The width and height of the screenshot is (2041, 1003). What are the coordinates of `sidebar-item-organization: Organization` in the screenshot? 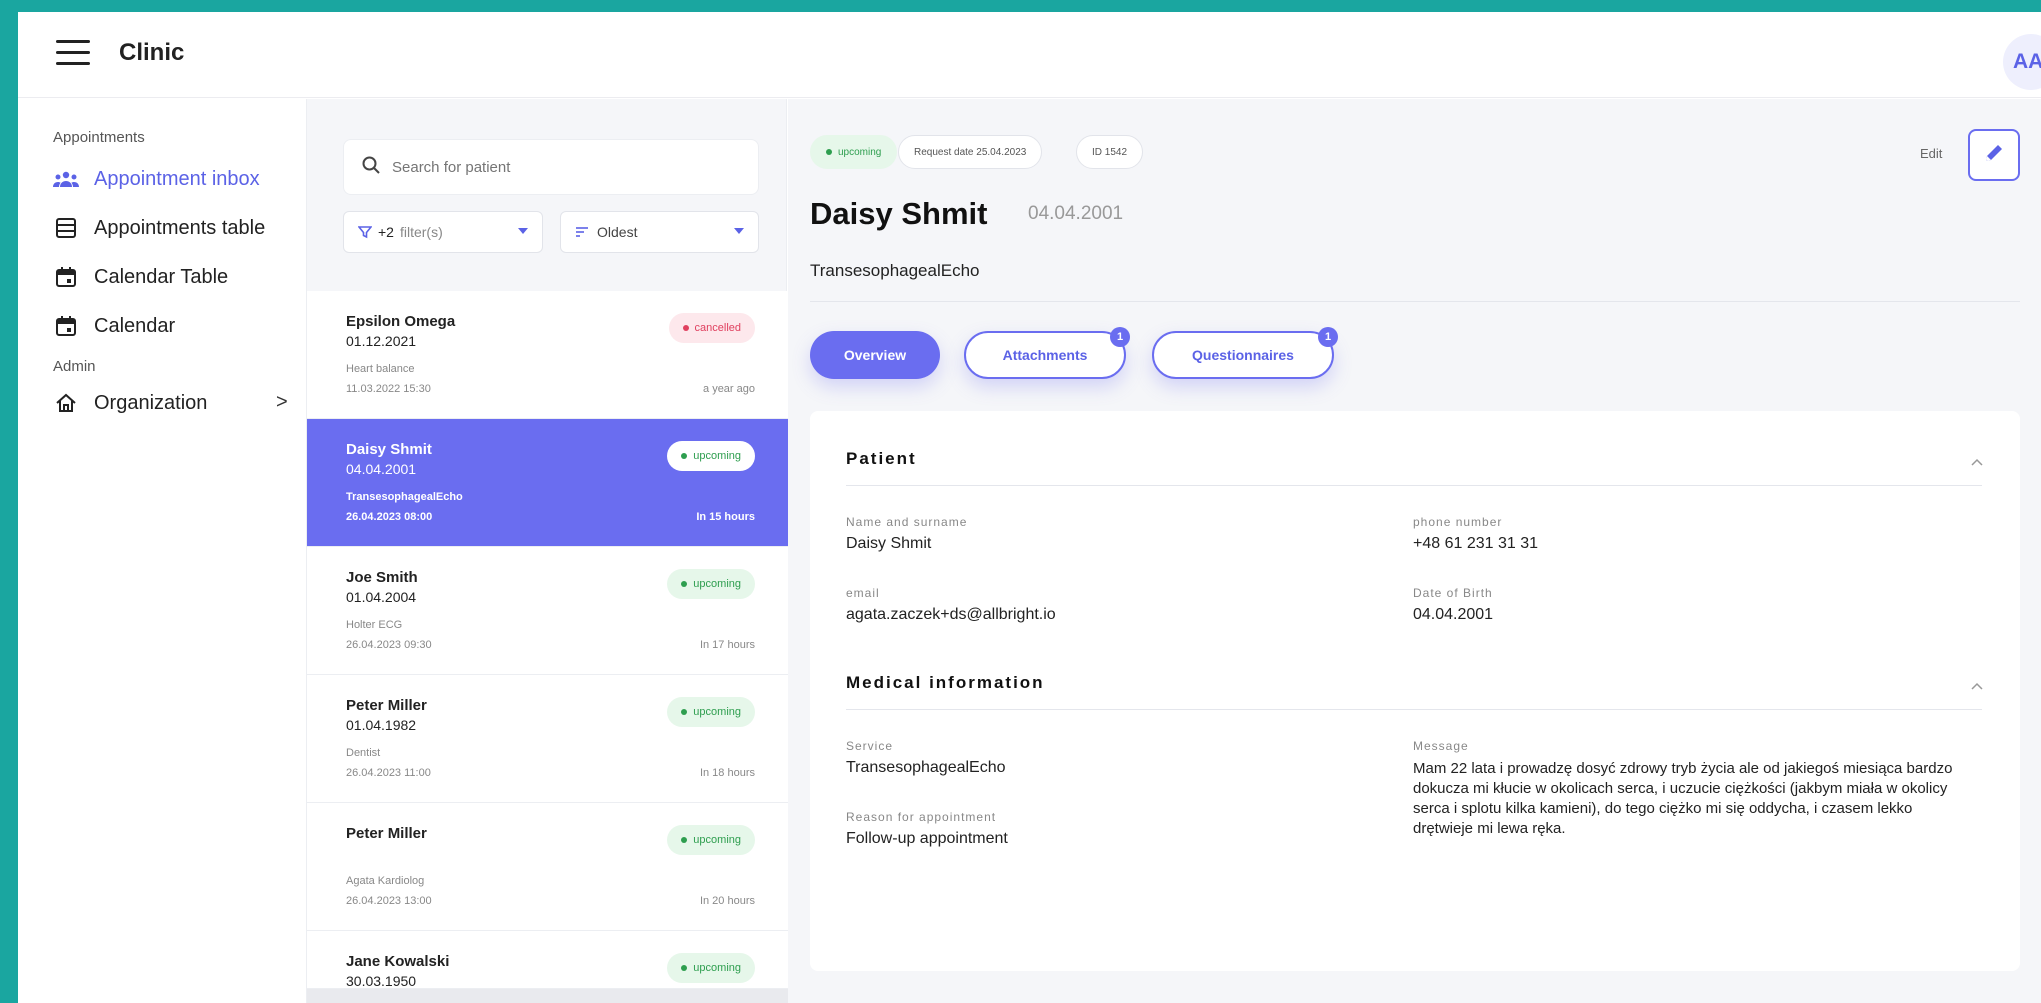 It's located at (130, 403).